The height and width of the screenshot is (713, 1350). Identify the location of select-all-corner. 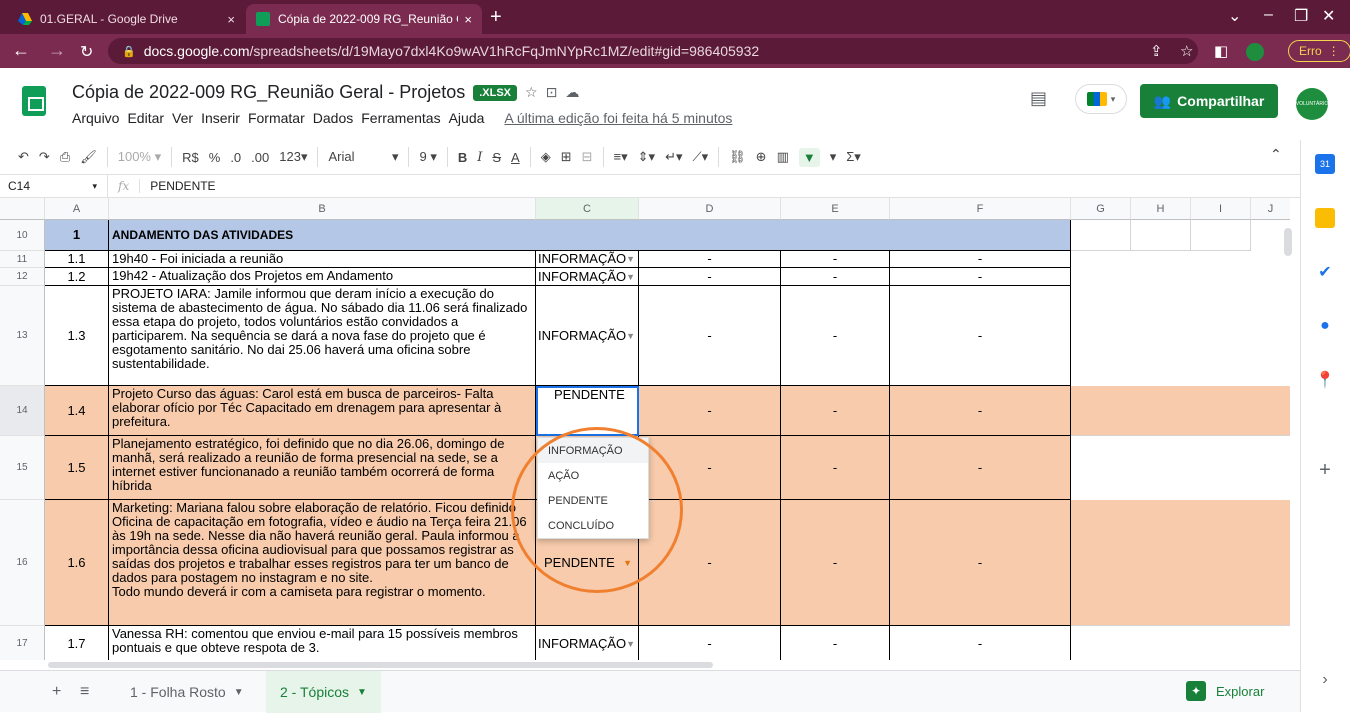
(22, 209).